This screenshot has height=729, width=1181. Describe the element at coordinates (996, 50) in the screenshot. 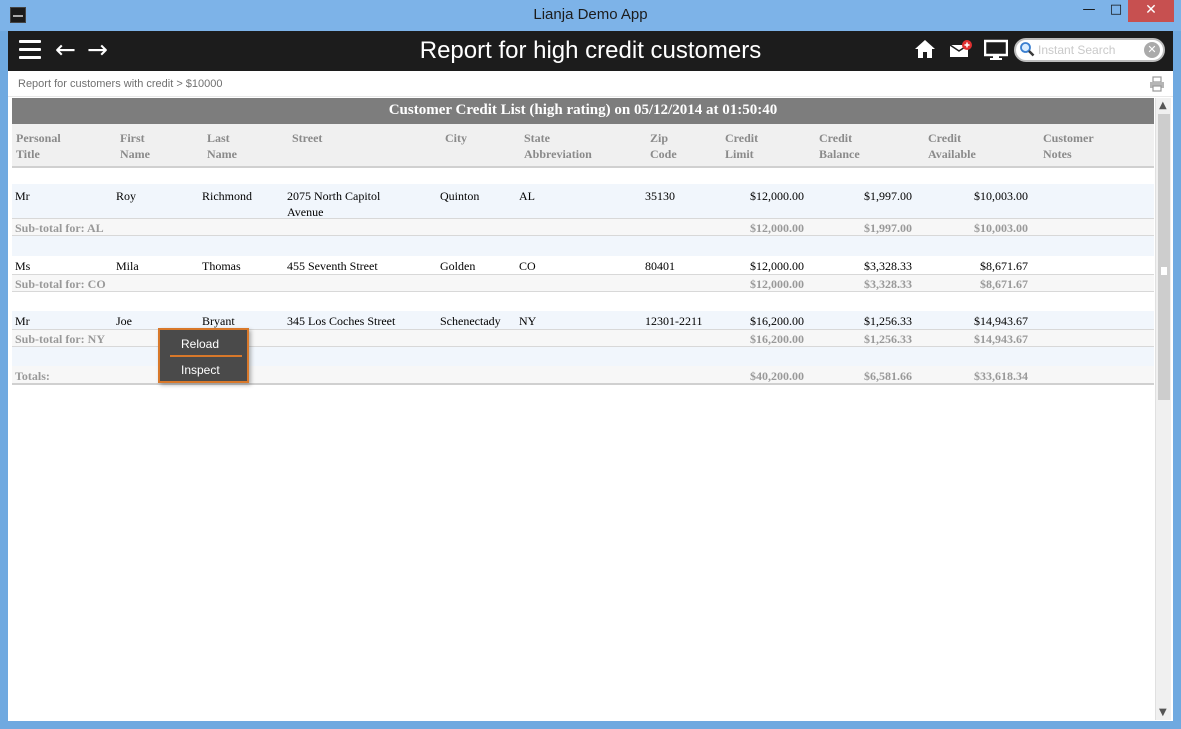

I see `monitor-icon` at that location.